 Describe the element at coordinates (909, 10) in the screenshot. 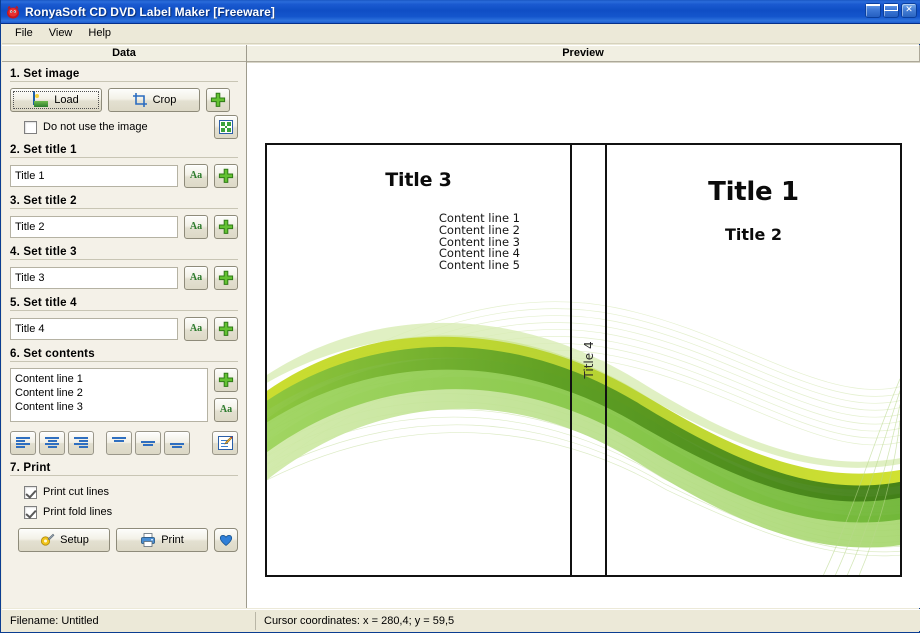

I see `close-button: ✕` at that location.